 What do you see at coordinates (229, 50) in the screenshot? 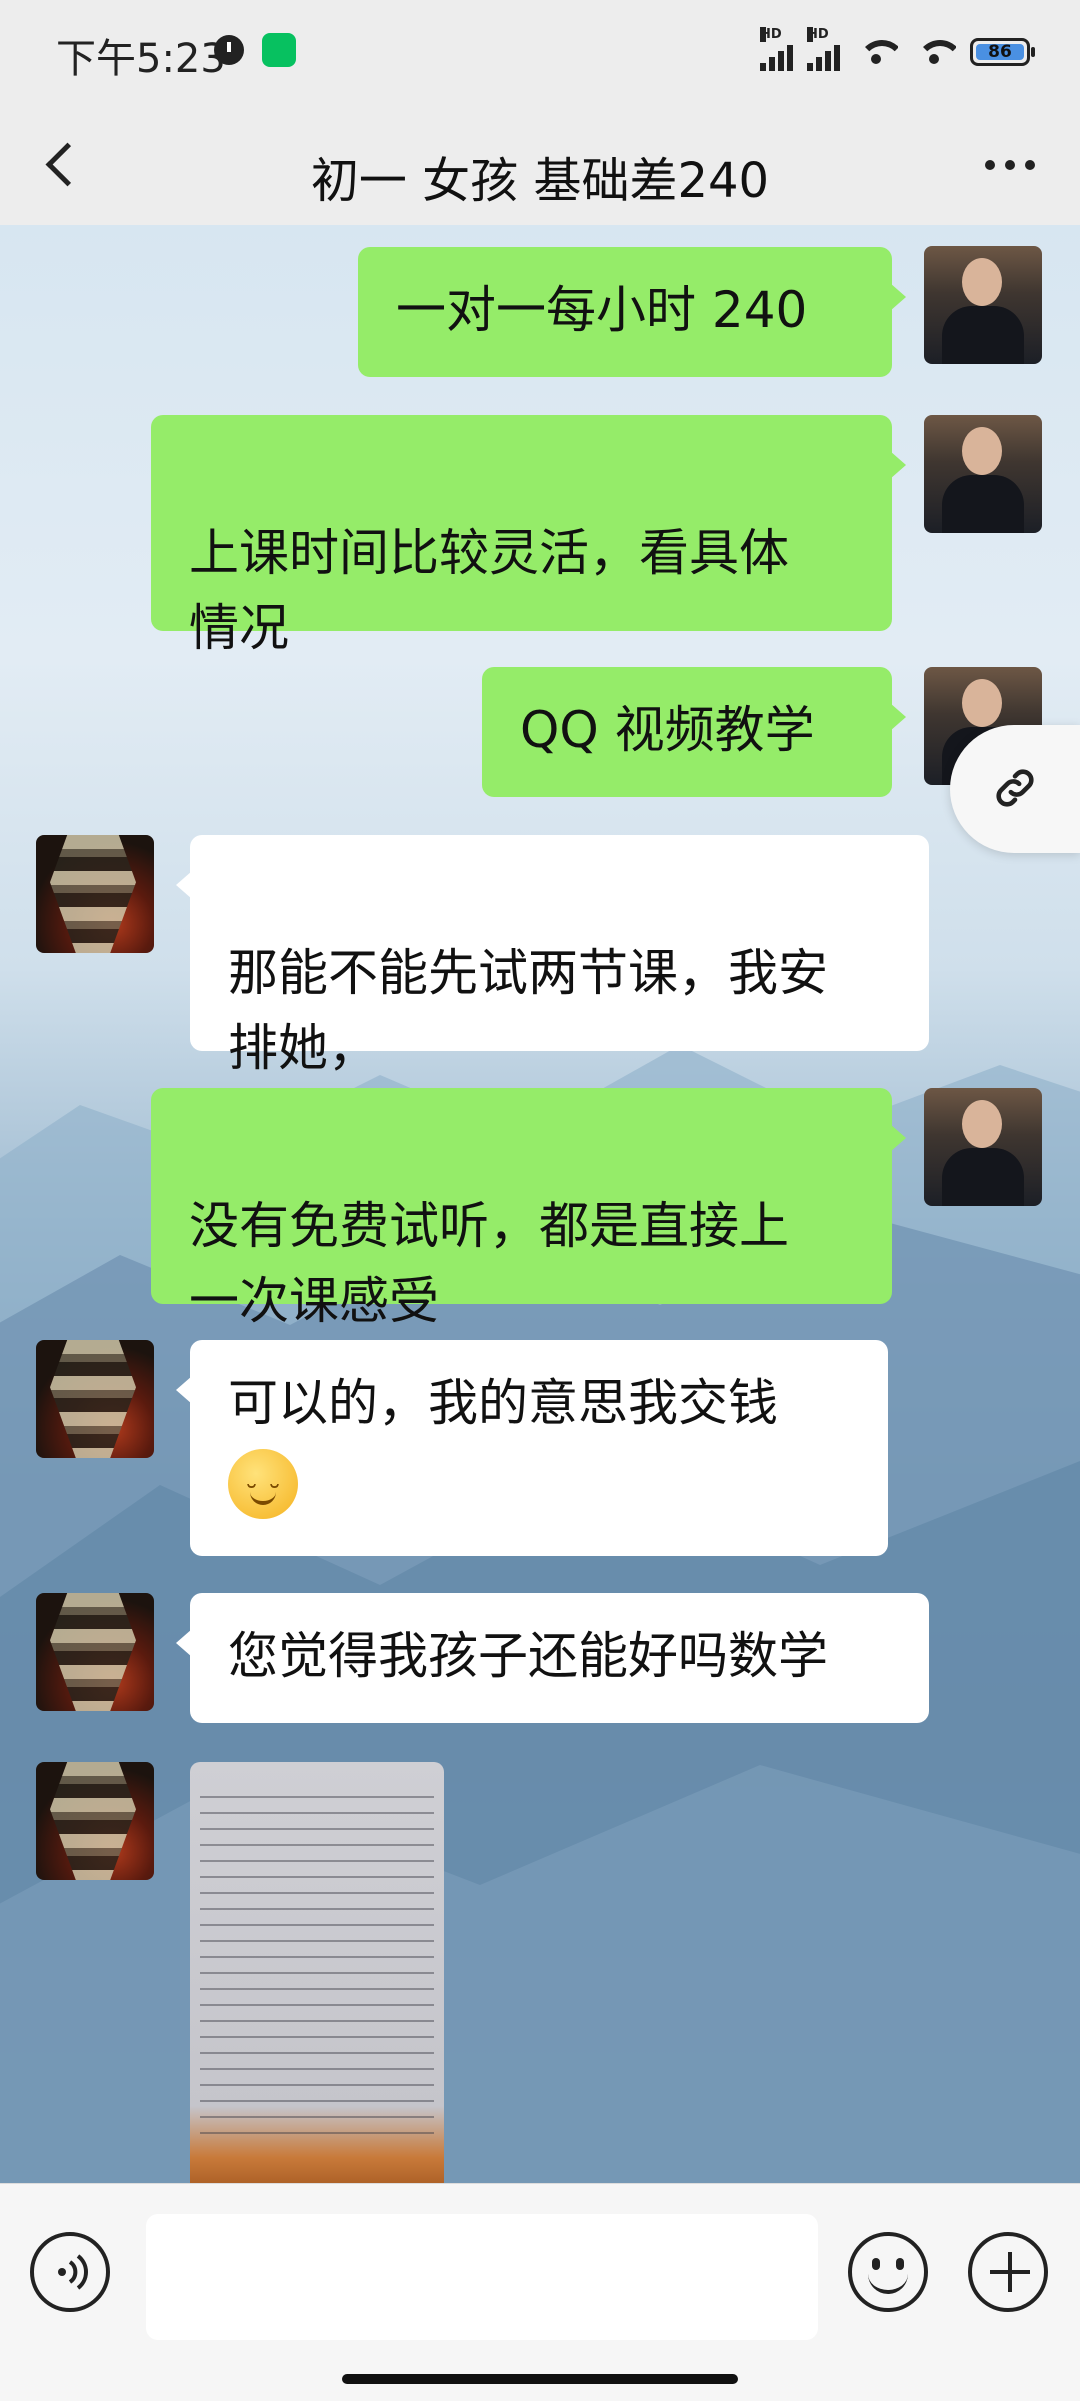
I see `alarm-icon` at bounding box center [229, 50].